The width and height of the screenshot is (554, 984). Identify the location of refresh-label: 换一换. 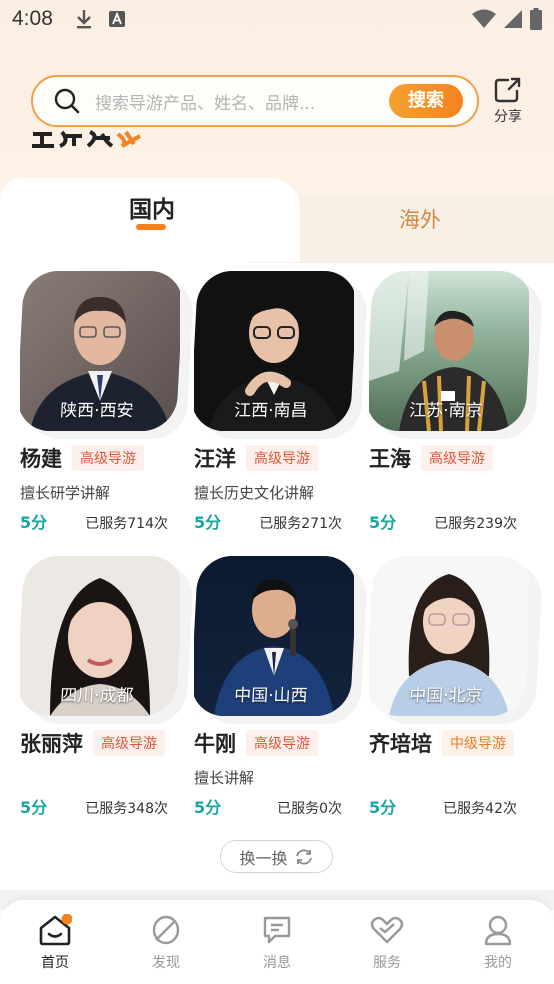
(263, 858).